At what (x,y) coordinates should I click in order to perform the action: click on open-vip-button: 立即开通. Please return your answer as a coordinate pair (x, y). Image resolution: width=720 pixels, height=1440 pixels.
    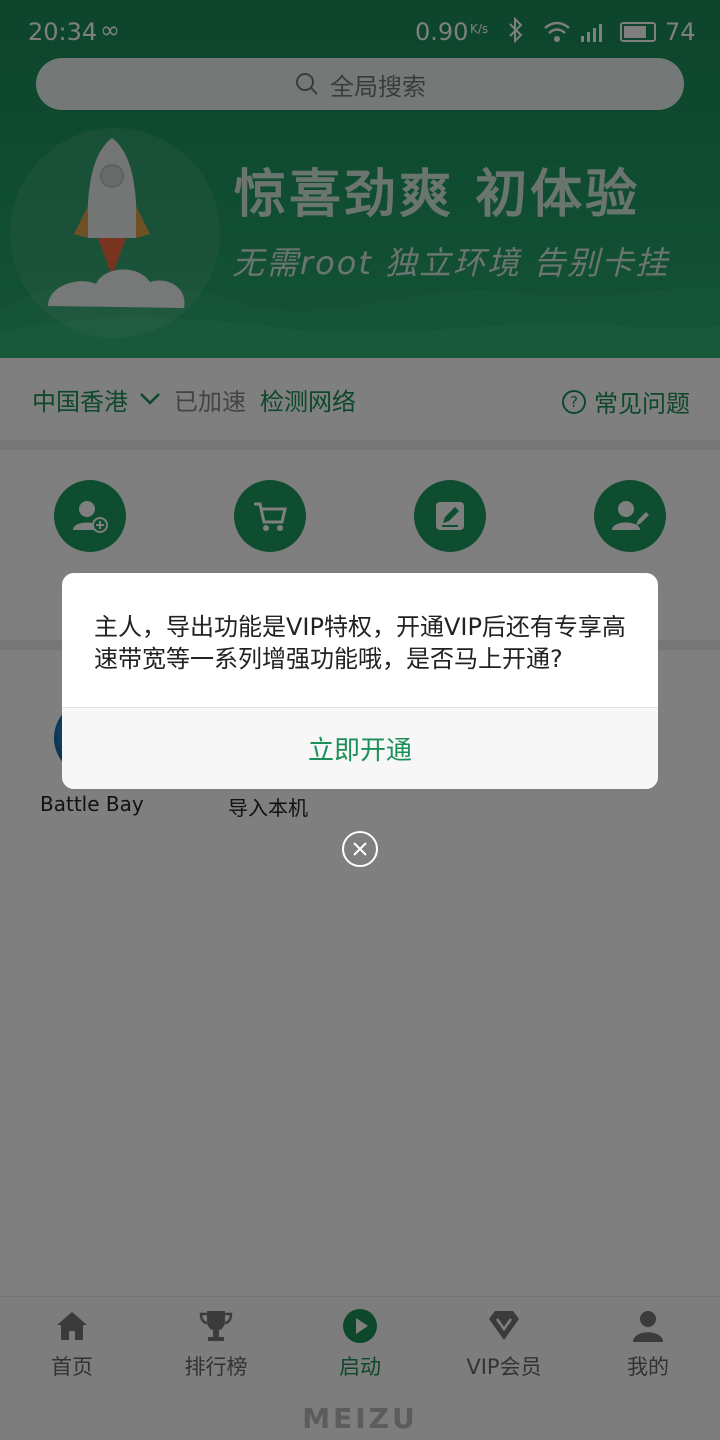
    Looking at the image, I should click on (360, 748).